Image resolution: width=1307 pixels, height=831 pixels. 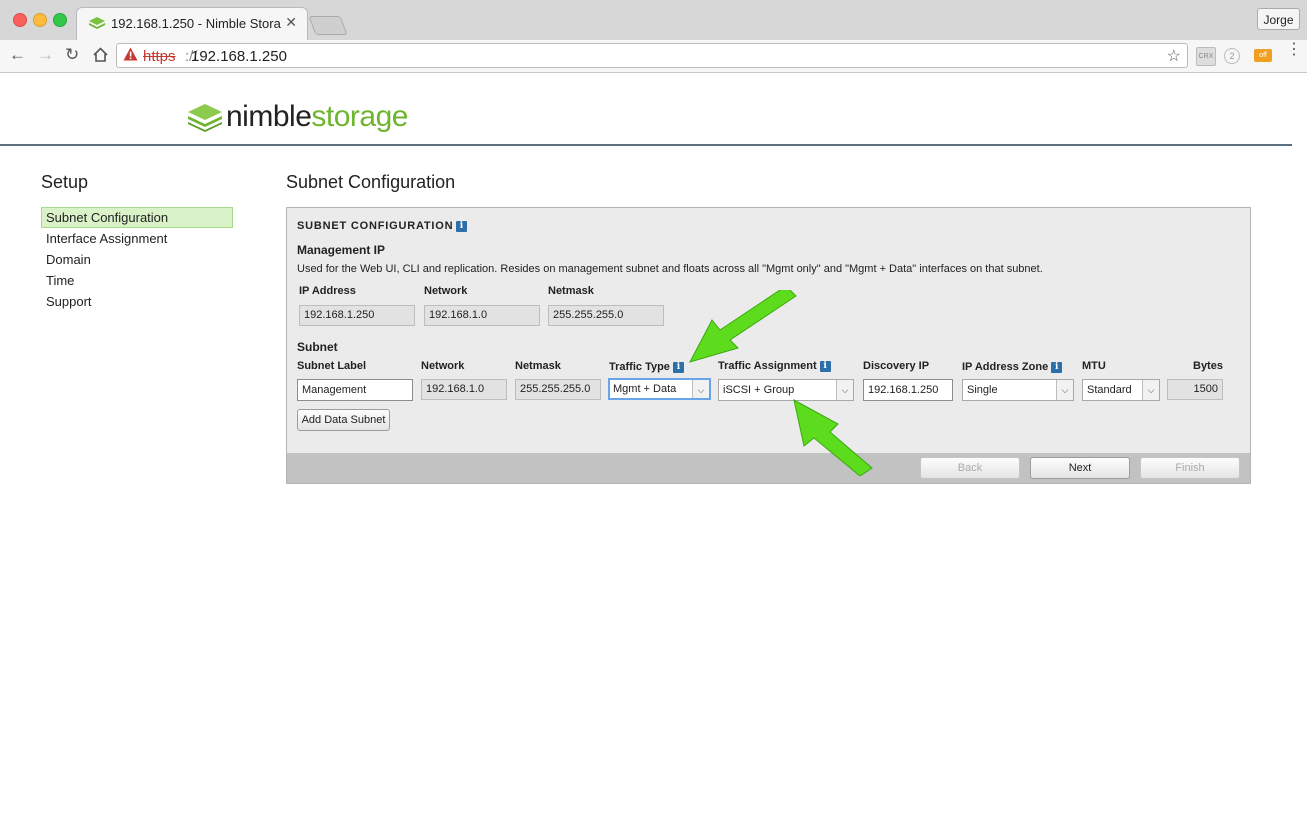 What do you see at coordinates (1232, 56) in the screenshot?
I see `extension-2-icon: 2` at bounding box center [1232, 56].